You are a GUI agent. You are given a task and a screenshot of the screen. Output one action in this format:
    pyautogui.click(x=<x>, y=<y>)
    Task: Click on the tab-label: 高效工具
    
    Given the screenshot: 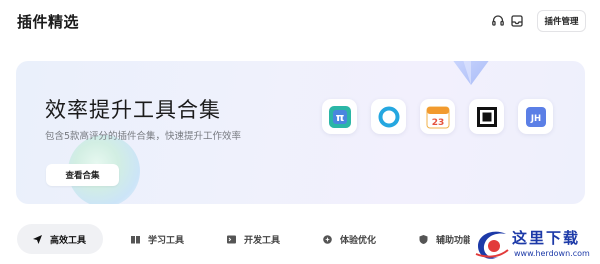 What is the action you would take?
    pyautogui.click(x=68, y=240)
    